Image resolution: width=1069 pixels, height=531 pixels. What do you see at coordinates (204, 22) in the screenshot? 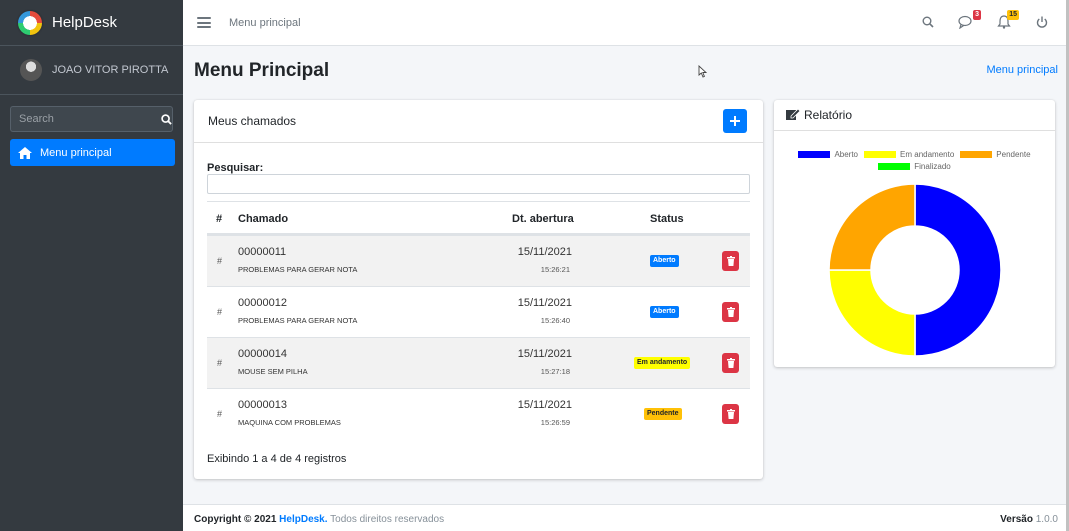
I see `menu-toggle-icon` at bounding box center [204, 22].